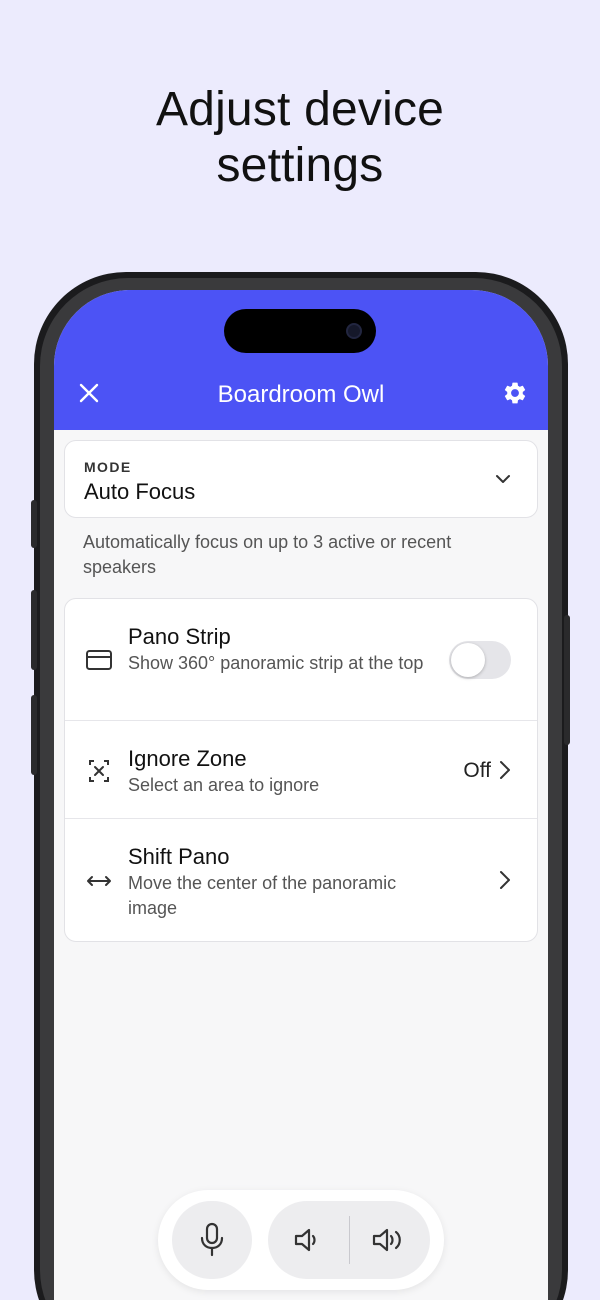 This screenshot has width=600, height=1300. Describe the element at coordinates (468, 660) in the screenshot. I see `toggle-knob` at that location.